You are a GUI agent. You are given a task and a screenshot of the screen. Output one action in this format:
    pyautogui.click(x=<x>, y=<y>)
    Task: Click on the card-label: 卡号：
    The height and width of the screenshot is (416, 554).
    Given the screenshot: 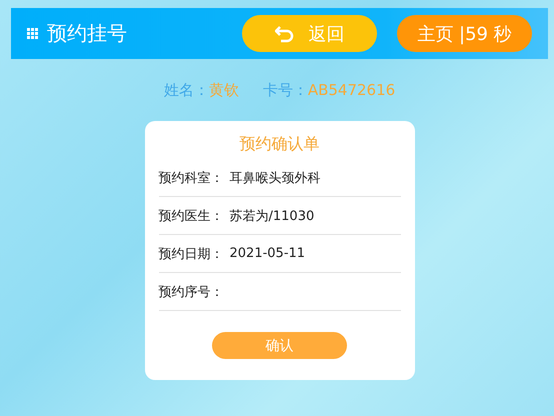 What is the action you would take?
    pyautogui.click(x=285, y=90)
    